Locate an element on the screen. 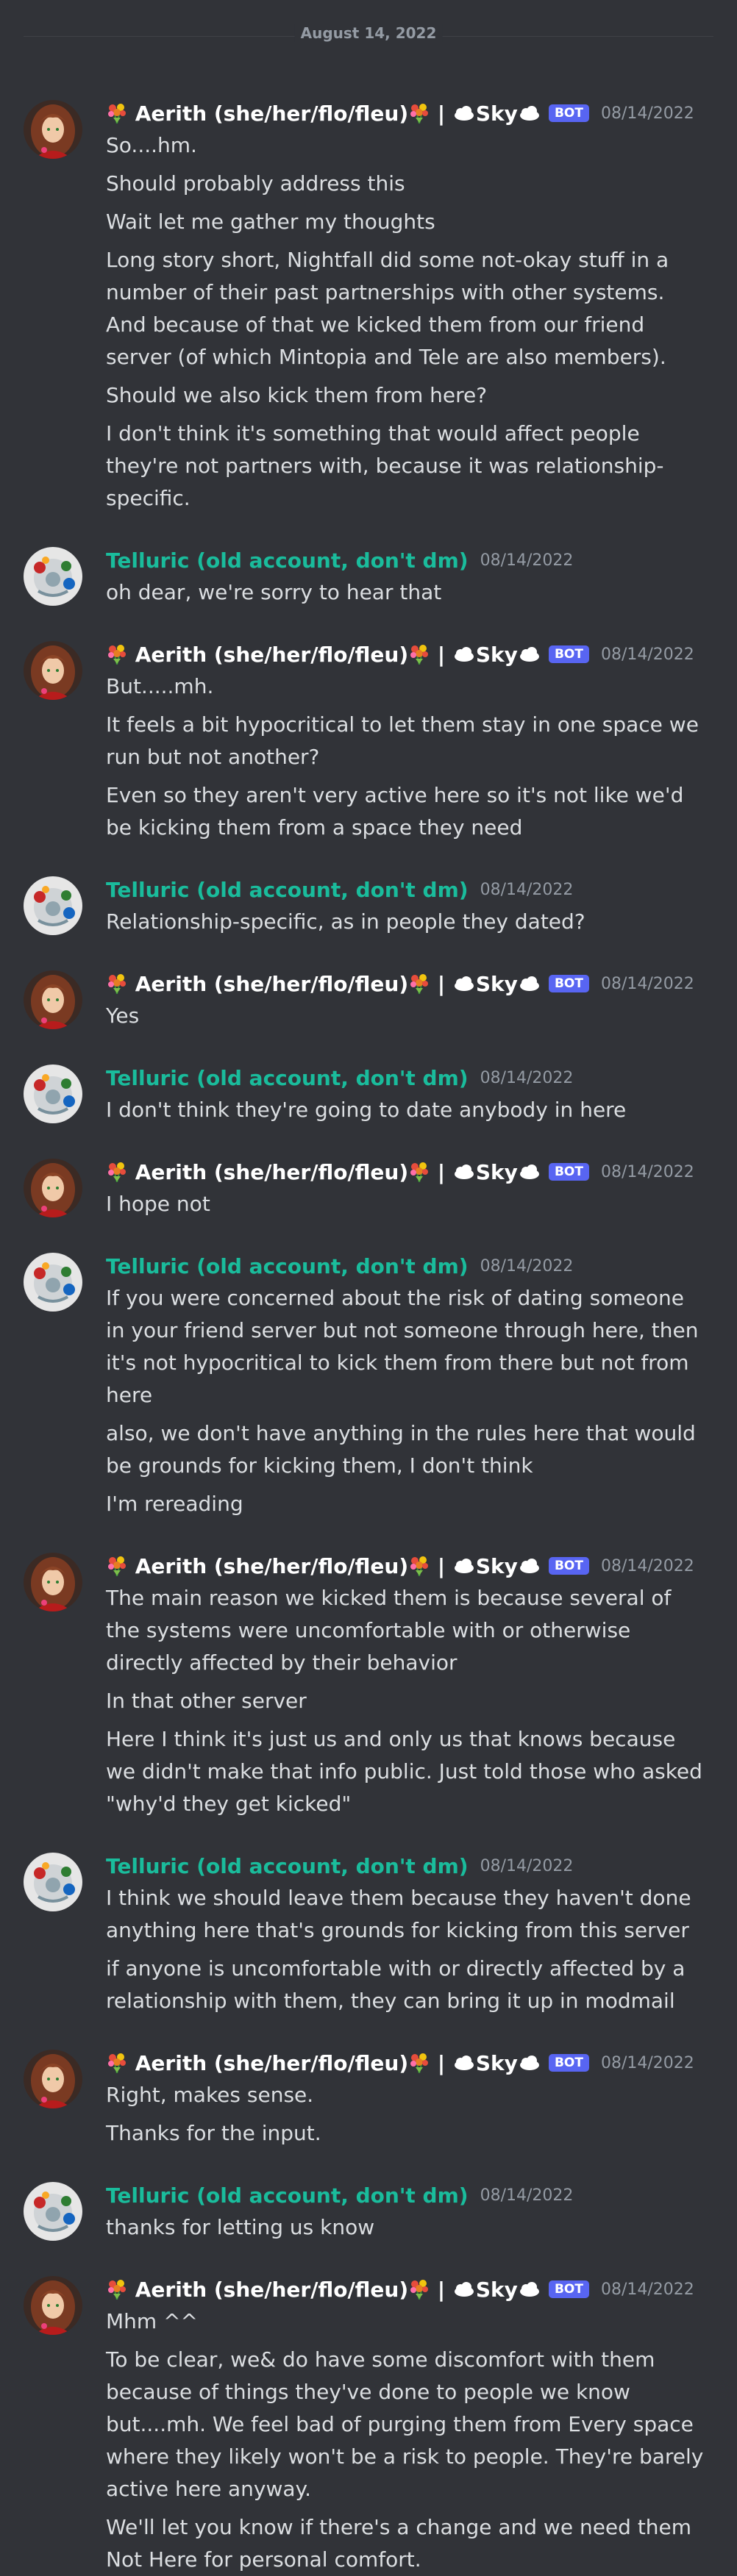 The image size is (737, 2576). date-divider: August 14, 2022 is located at coordinates (368, 21).